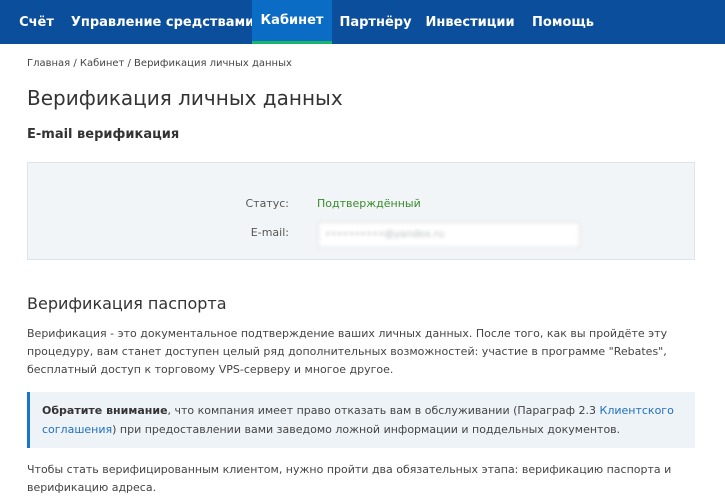 Image resolution: width=725 pixels, height=500 pixels. What do you see at coordinates (292, 22) in the screenshot?
I see `nav-item-cabinet: Кабинет` at bounding box center [292, 22].